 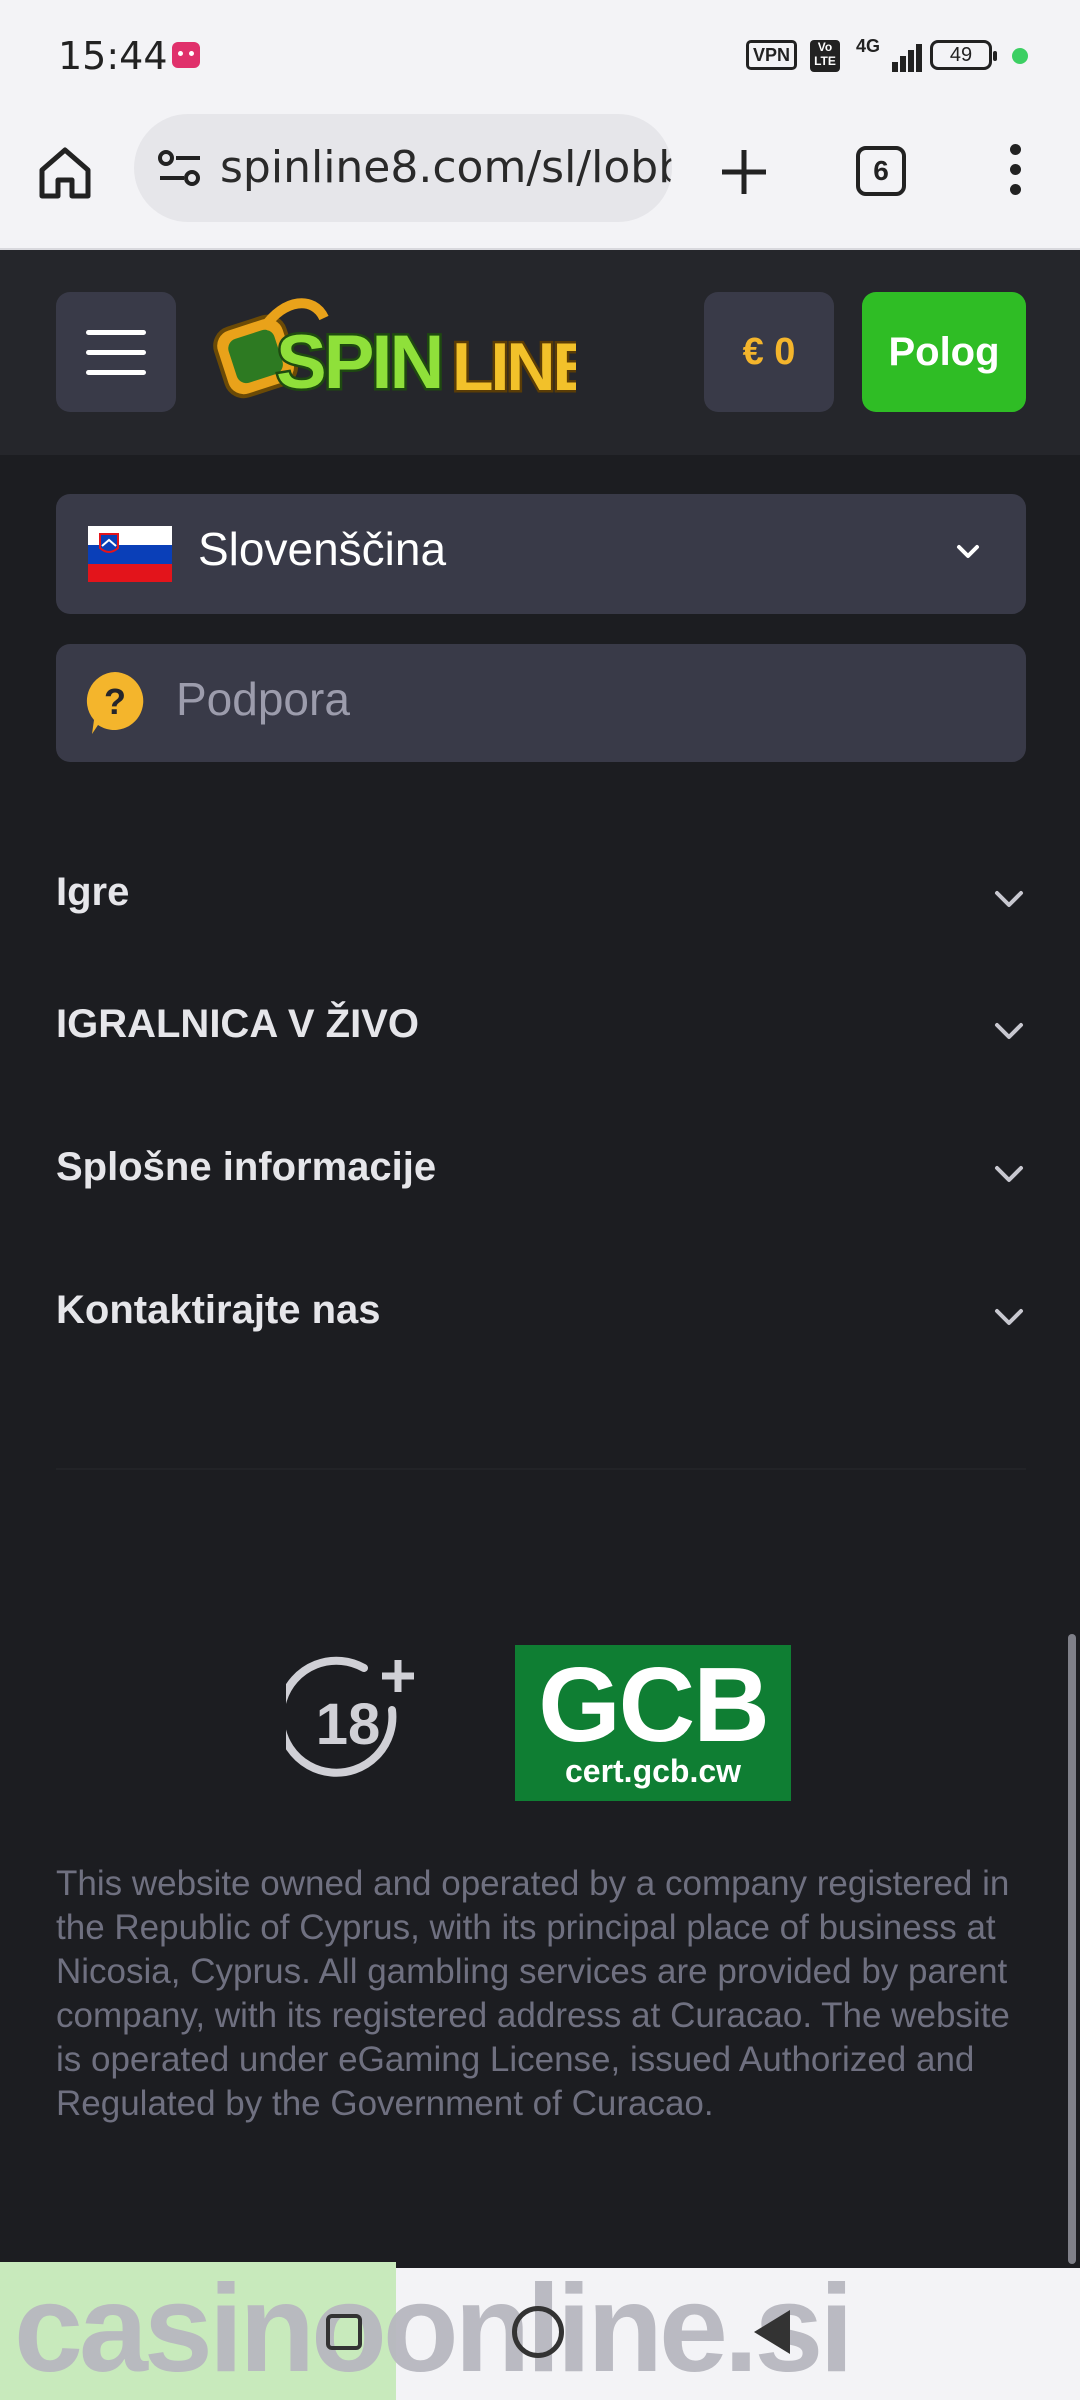 I want to click on clock: 15:44, so click(x=113, y=56).